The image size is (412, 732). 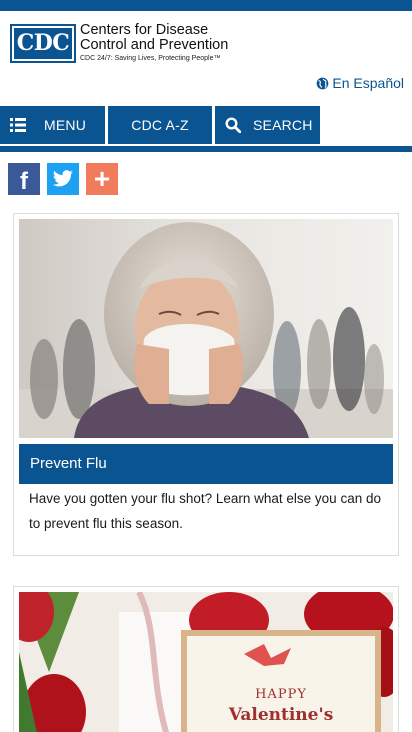 What do you see at coordinates (206, 464) in the screenshot?
I see `card-title: Prevent Flu` at bounding box center [206, 464].